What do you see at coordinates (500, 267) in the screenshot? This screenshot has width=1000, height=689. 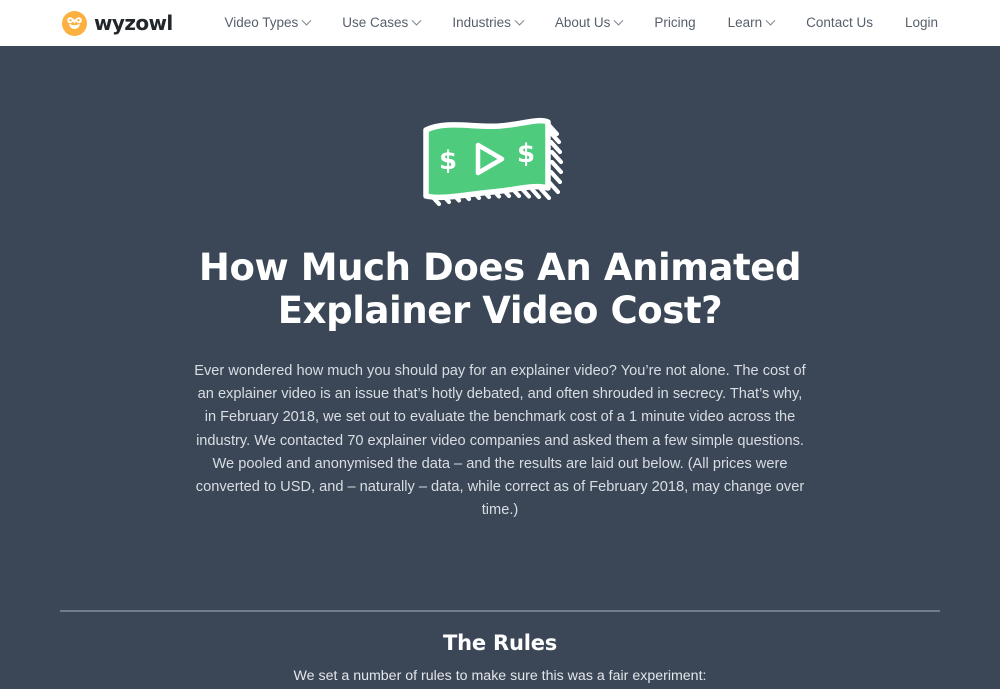 I see `page-title-line-1: How Much Does An Animated` at bounding box center [500, 267].